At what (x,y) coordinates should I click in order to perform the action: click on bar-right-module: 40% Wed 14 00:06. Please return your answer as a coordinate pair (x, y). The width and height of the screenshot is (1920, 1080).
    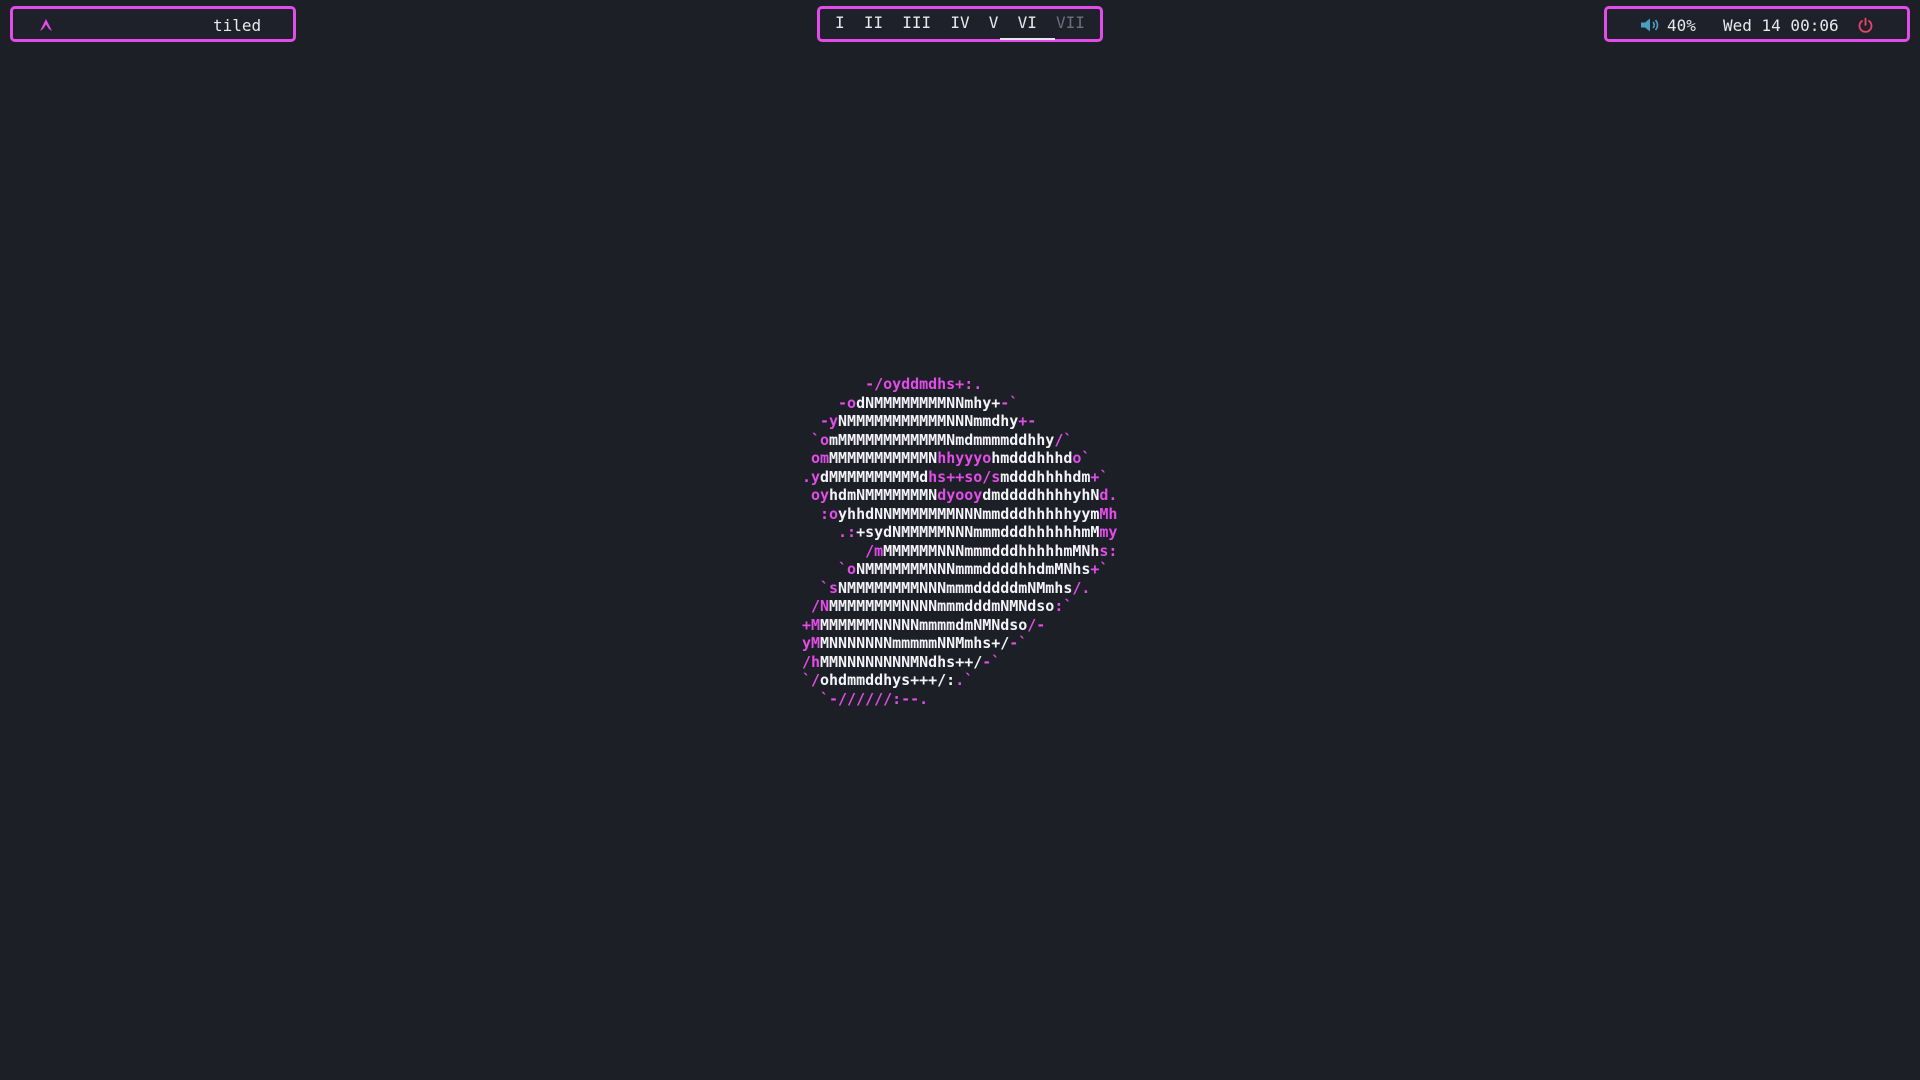
    Looking at the image, I should click on (1757, 24).